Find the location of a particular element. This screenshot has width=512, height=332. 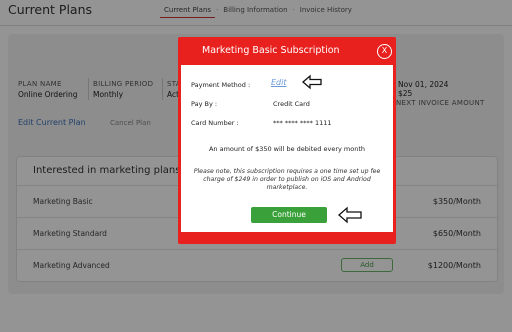

modal-title: Marketing Basic Subscription is located at coordinates (271, 50).